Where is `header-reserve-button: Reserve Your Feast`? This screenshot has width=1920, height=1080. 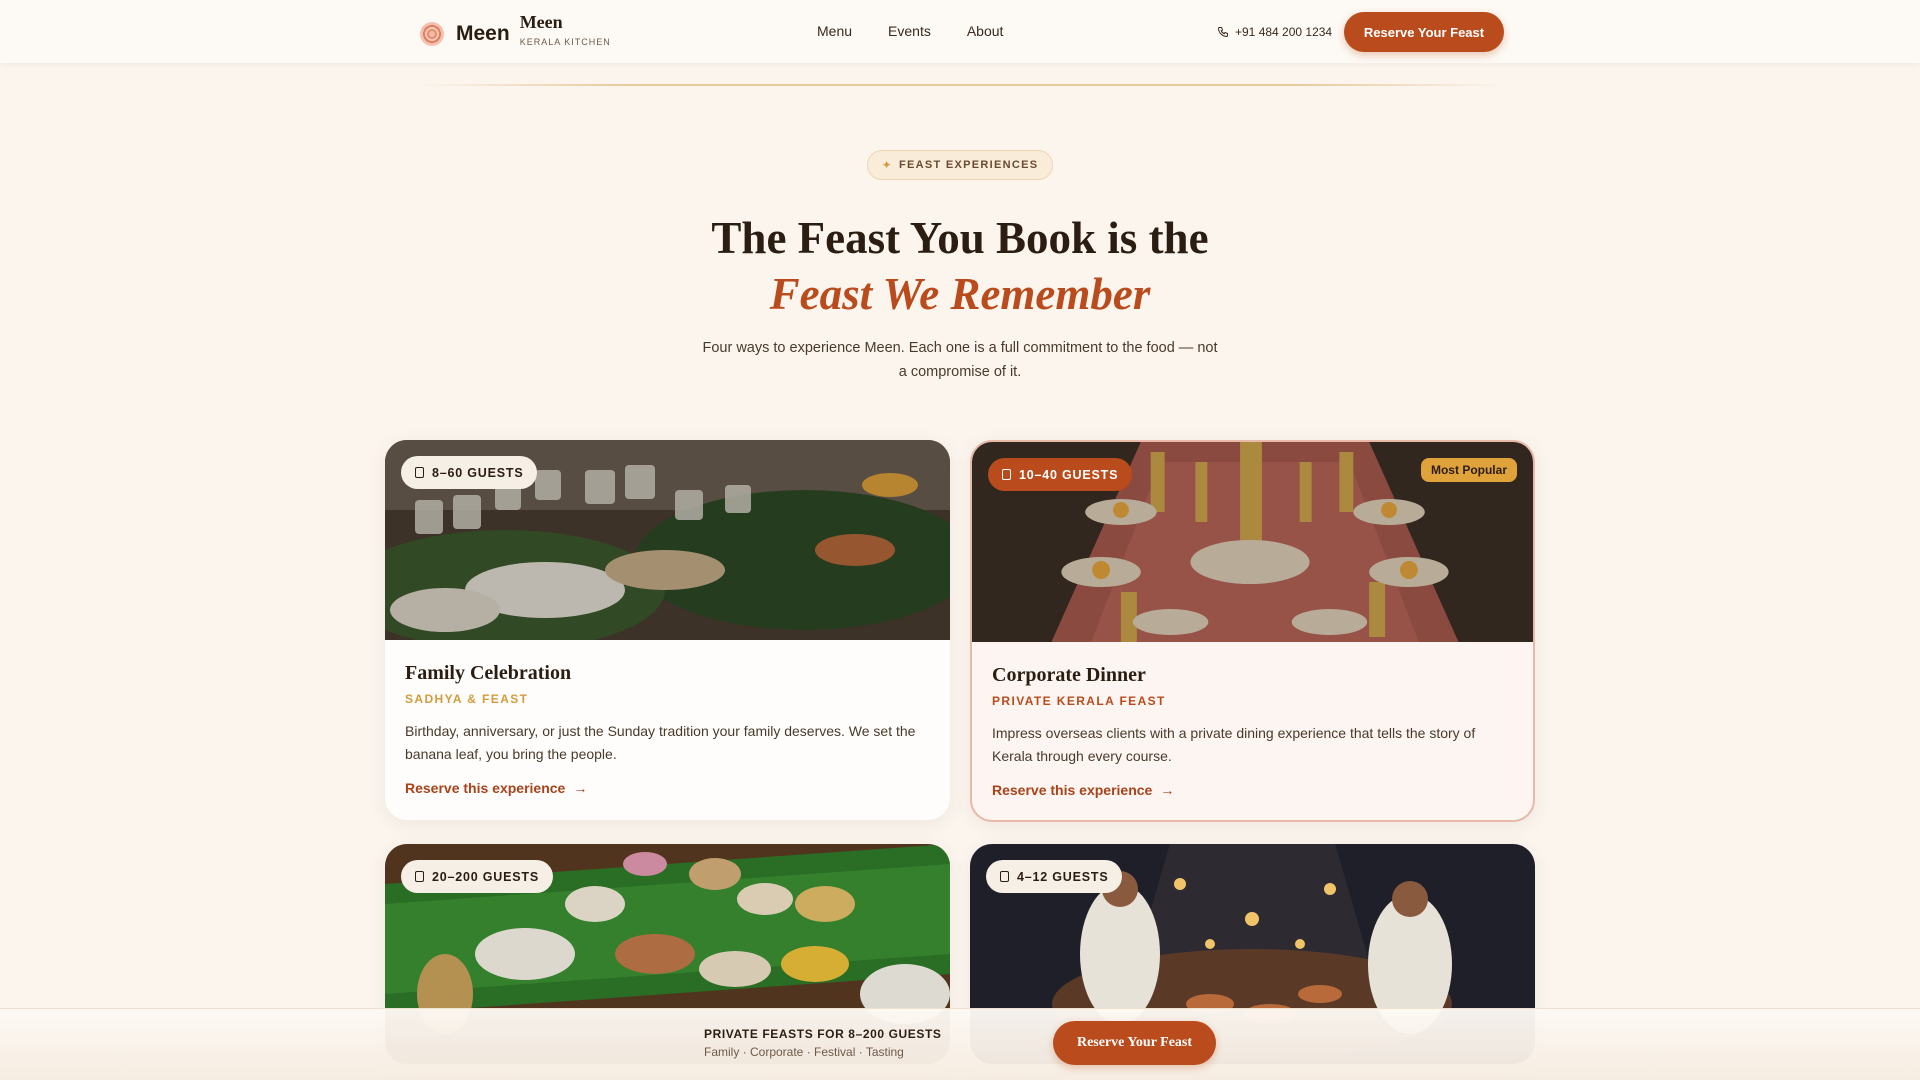
header-reserve-button: Reserve Your Feast is located at coordinates (1424, 32).